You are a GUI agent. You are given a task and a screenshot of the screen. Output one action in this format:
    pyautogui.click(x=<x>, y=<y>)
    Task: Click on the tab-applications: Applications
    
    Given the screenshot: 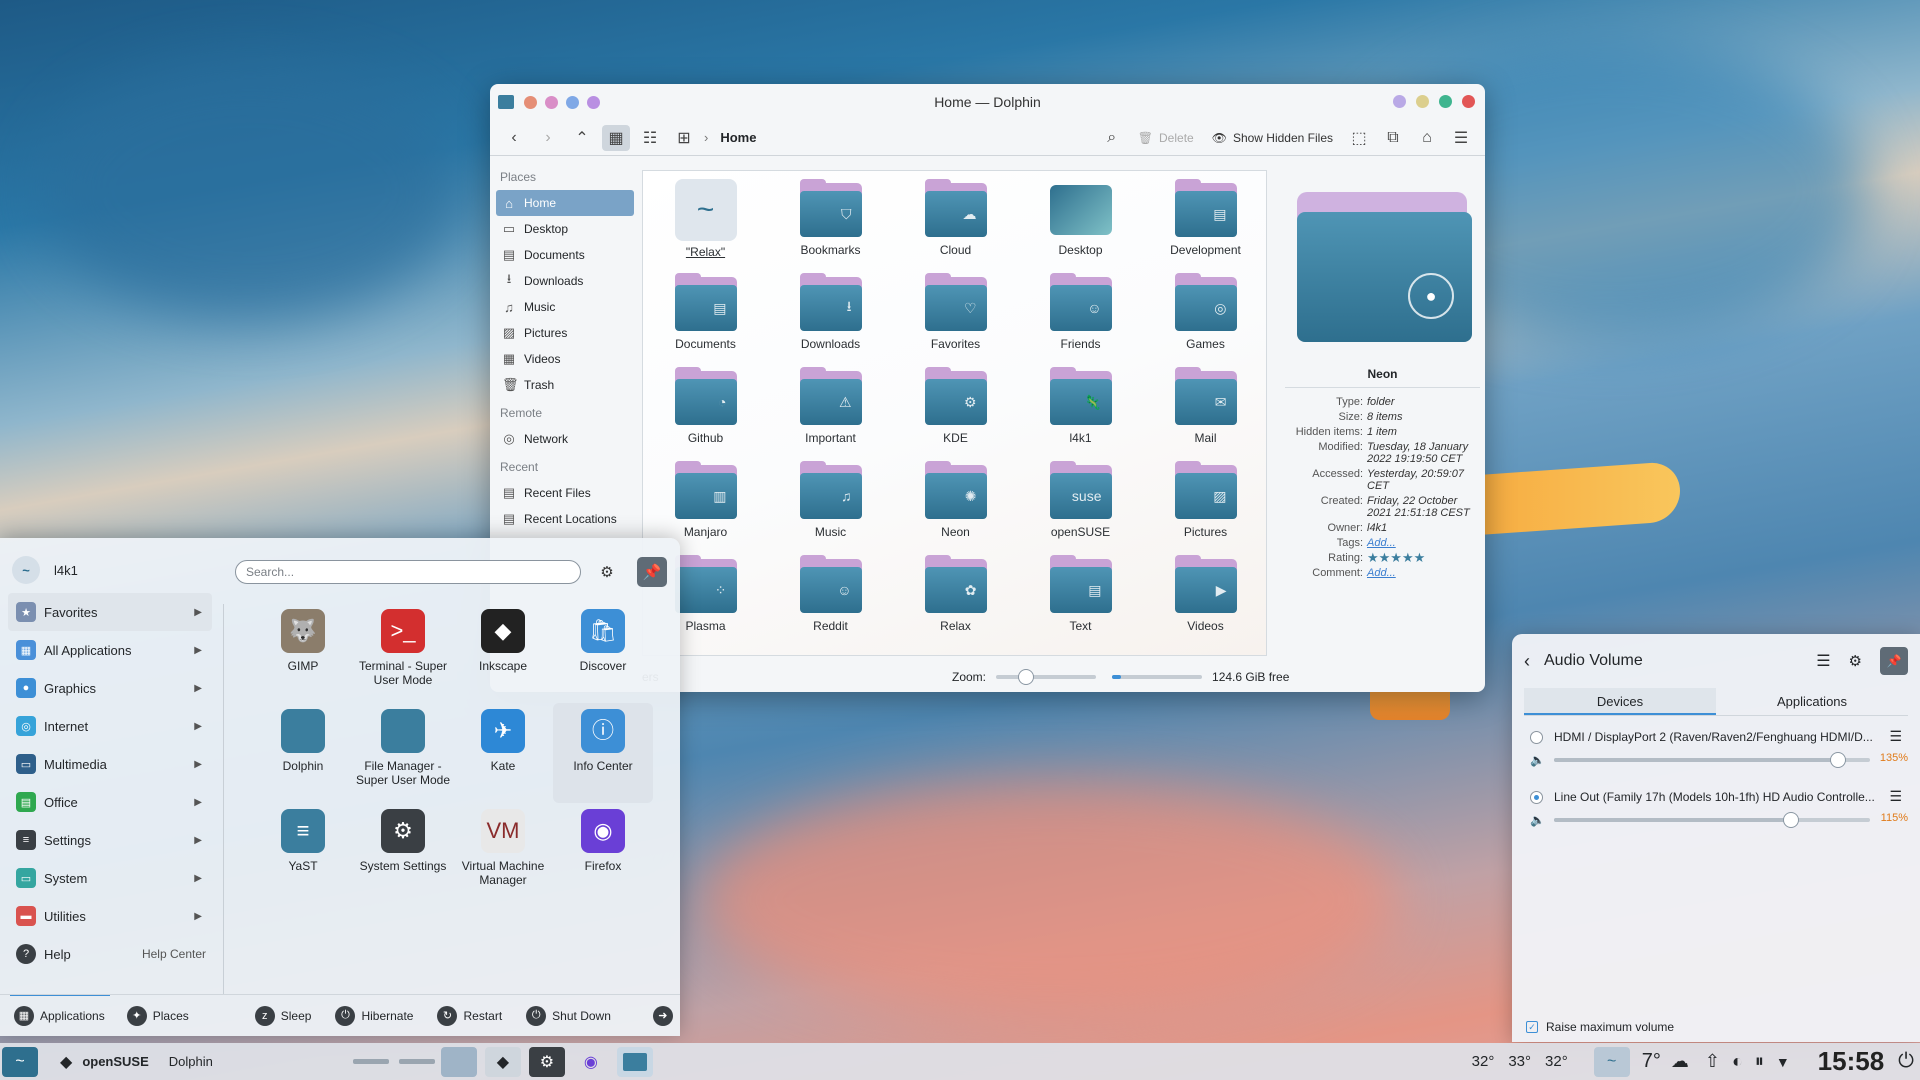 What is the action you would take?
    pyautogui.click(x=1812, y=701)
    